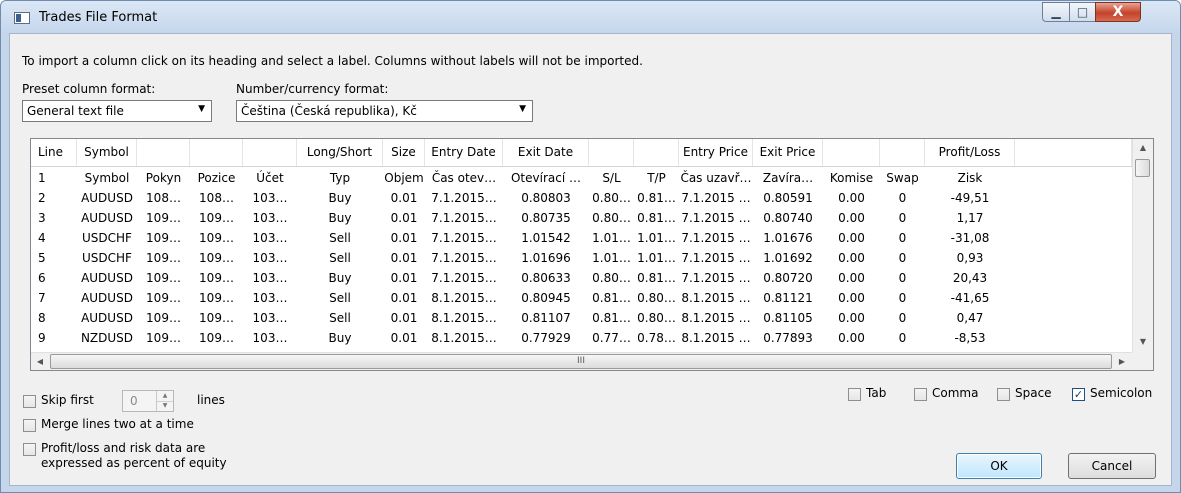 This screenshot has height=493, width=1181. What do you see at coordinates (312, 89) in the screenshot?
I see `number-format-label: Number/currency format:` at bounding box center [312, 89].